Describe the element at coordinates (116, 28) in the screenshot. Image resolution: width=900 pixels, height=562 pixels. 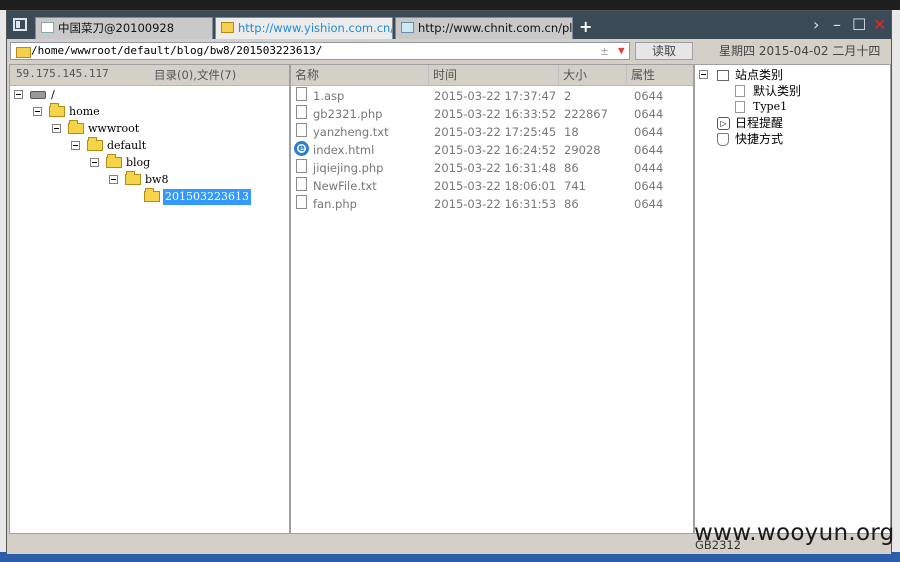
I see `tab-label: 中国菜刀@20100928` at that location.